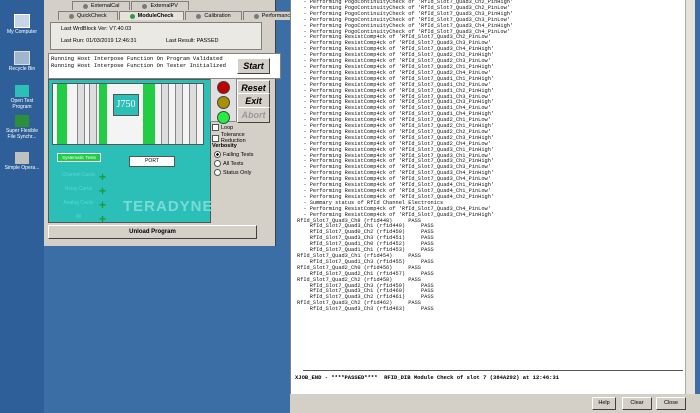 This screenshot has width=700, height=413. I want to click on last-run-text: Last Run: 01/03/2019 12:46:31, so click(99, 41).